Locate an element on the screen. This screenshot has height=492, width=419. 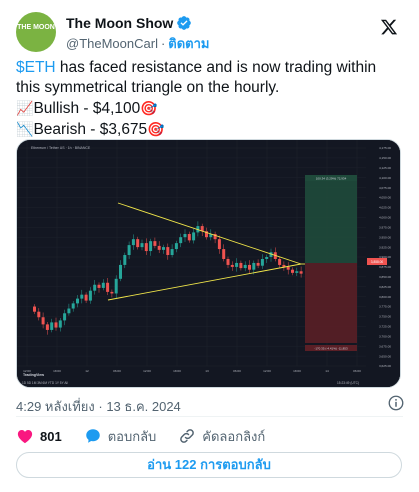
like-count: 801 is located at coordinates (51, 436).